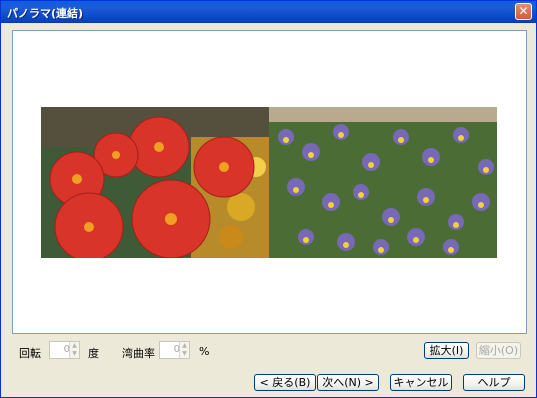 The image size is (537, 398). What do you see at coordinates (45, 13) in the screenshot?
I see `window-title: パノラマ(連結)` at bounding box center [45, 13].